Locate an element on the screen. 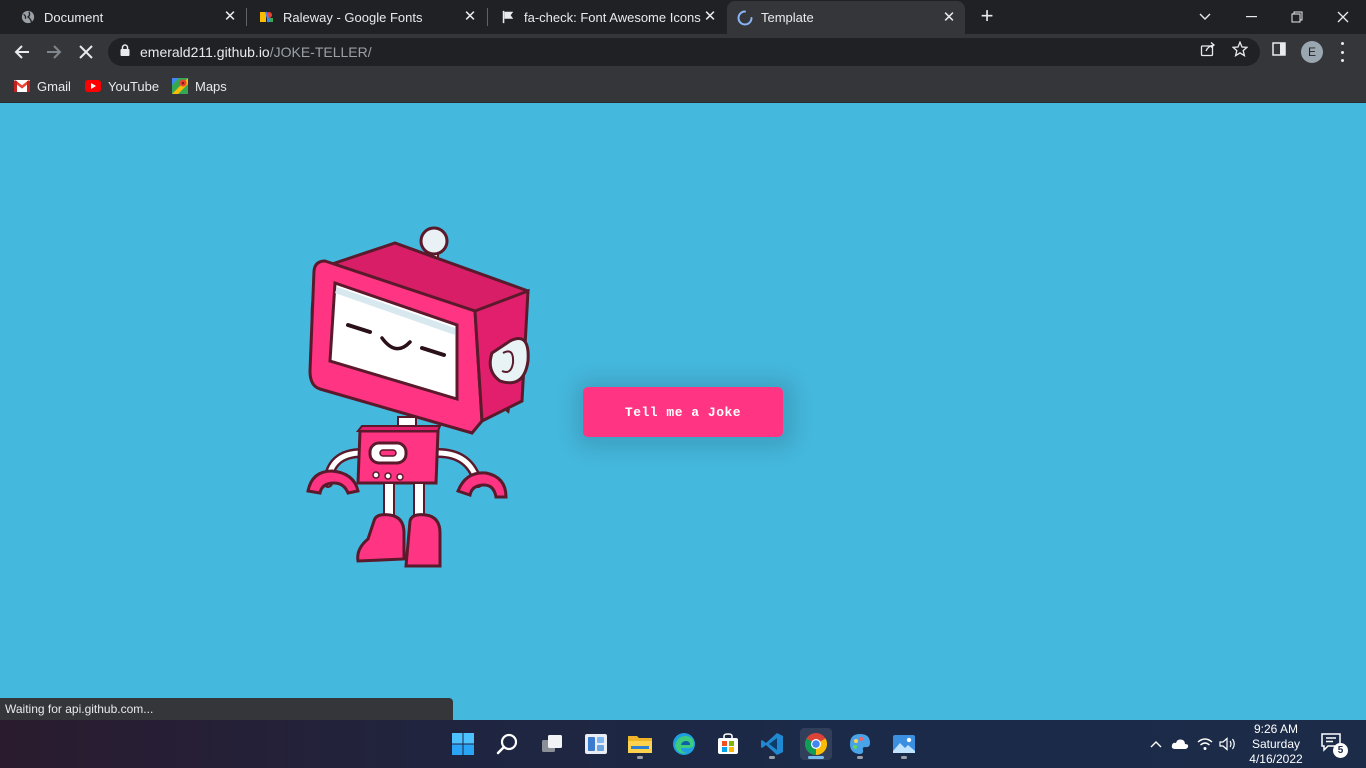 The height and width of the screenshot is (768, 1366). widgets-icon is located at coordinates (596, 744).